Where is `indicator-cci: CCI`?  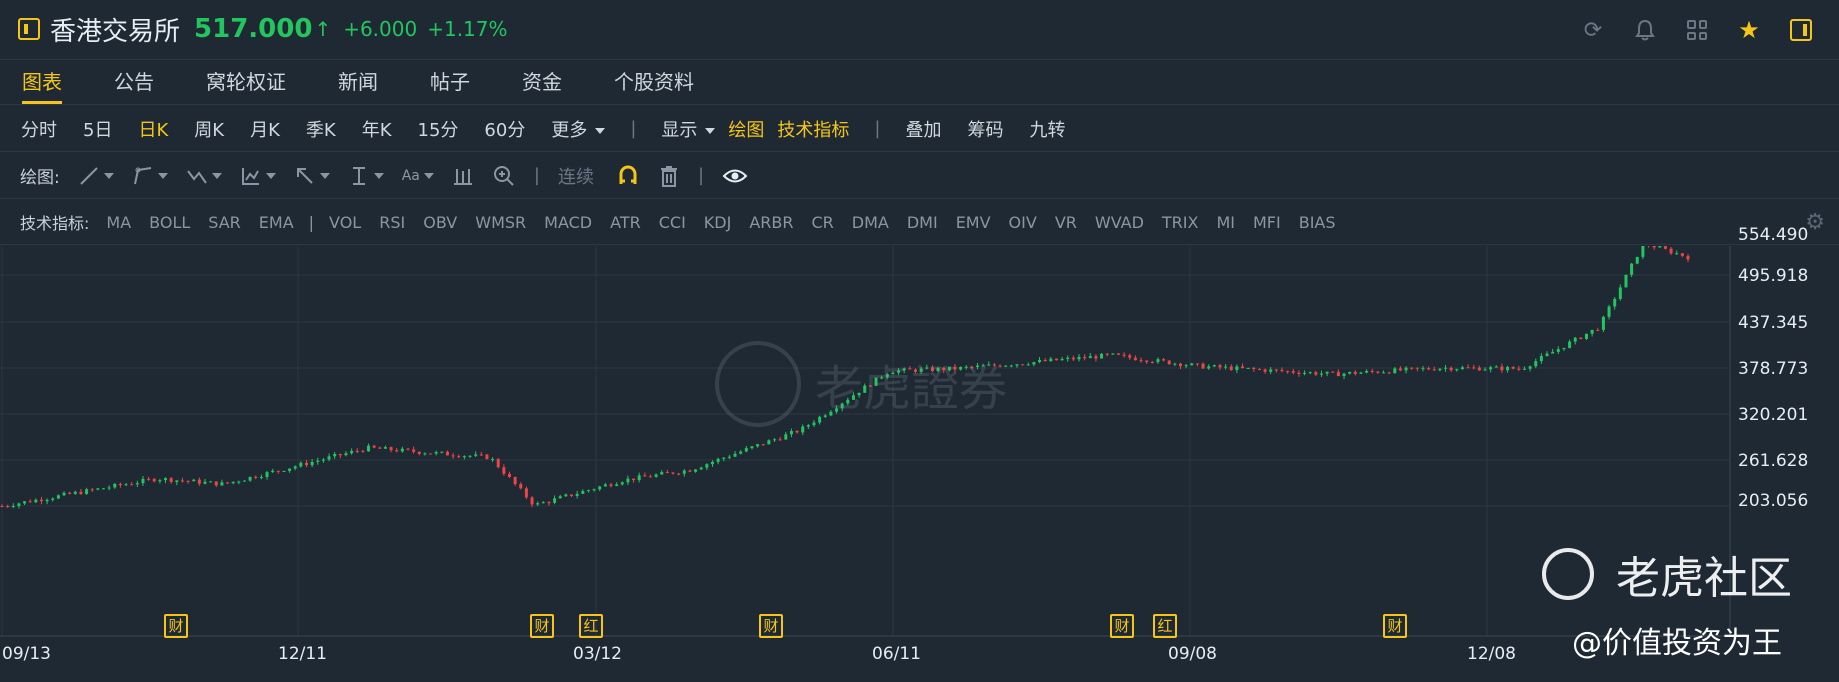
indicator-cci: CCI is located at coordinates (672, 222).